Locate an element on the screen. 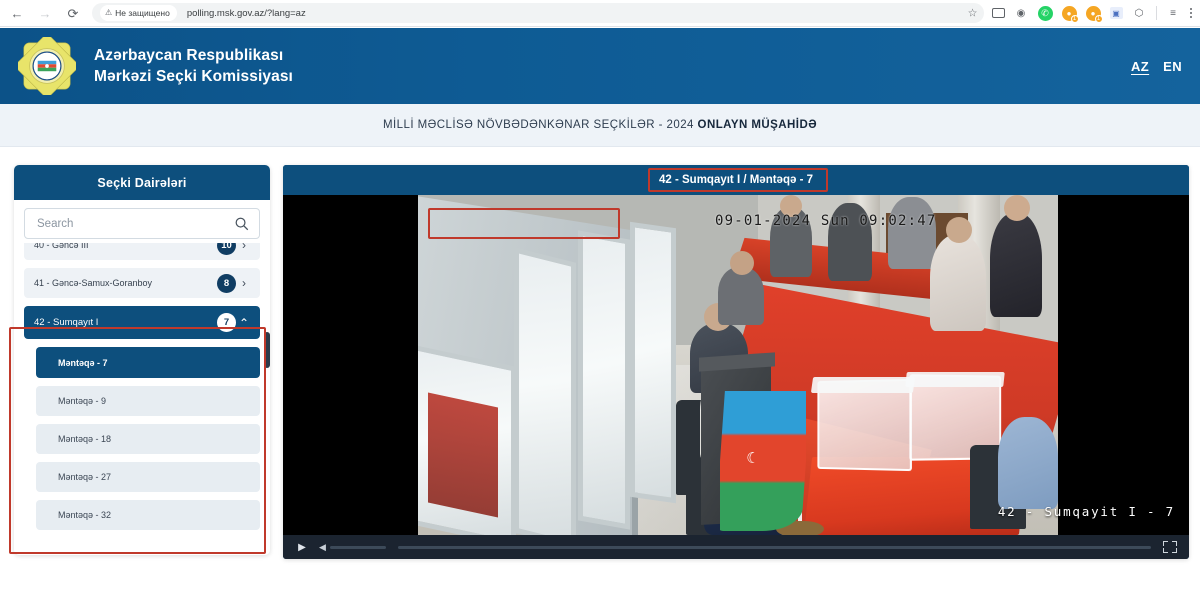 This screenshot has height=594, width=1200. scene-azerbaijan-flag: ☾ is located at coordinates (763, 461).